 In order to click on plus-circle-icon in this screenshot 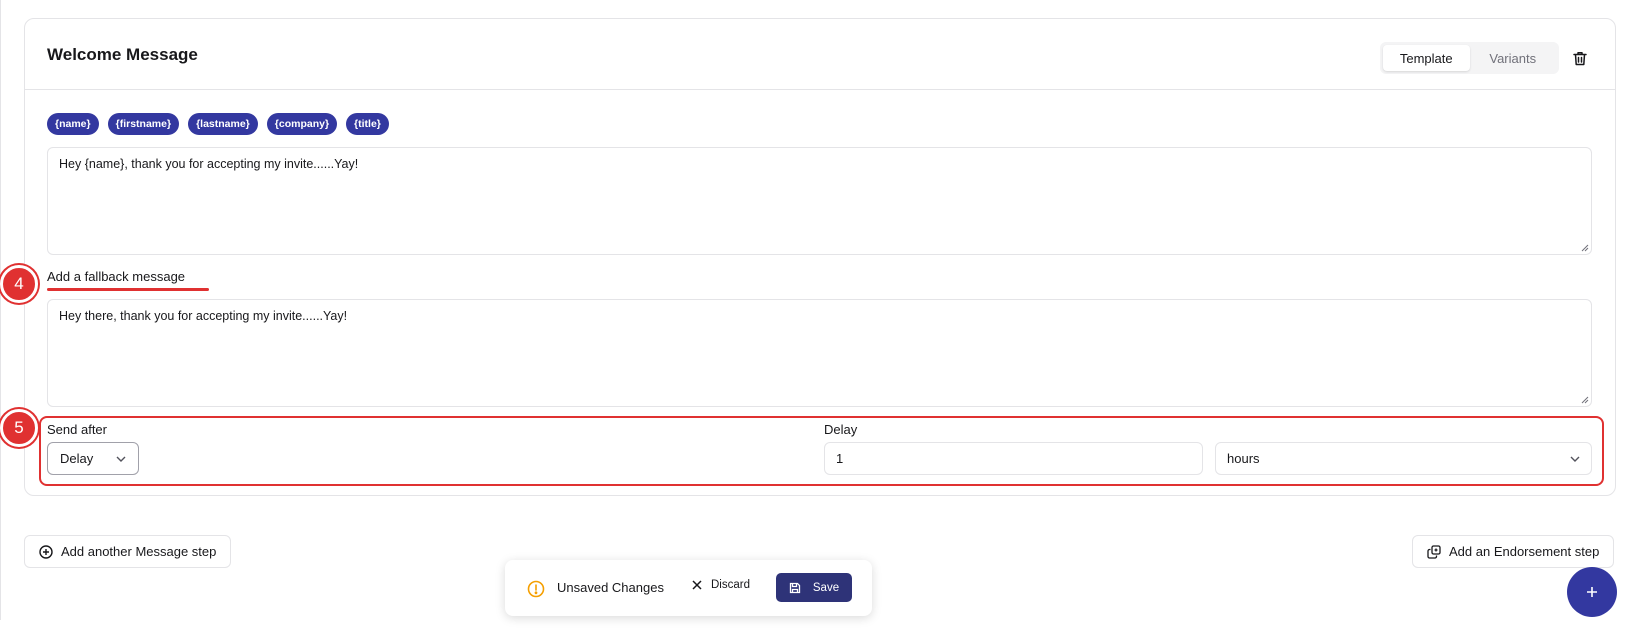, I will do `click(46, 551)`.